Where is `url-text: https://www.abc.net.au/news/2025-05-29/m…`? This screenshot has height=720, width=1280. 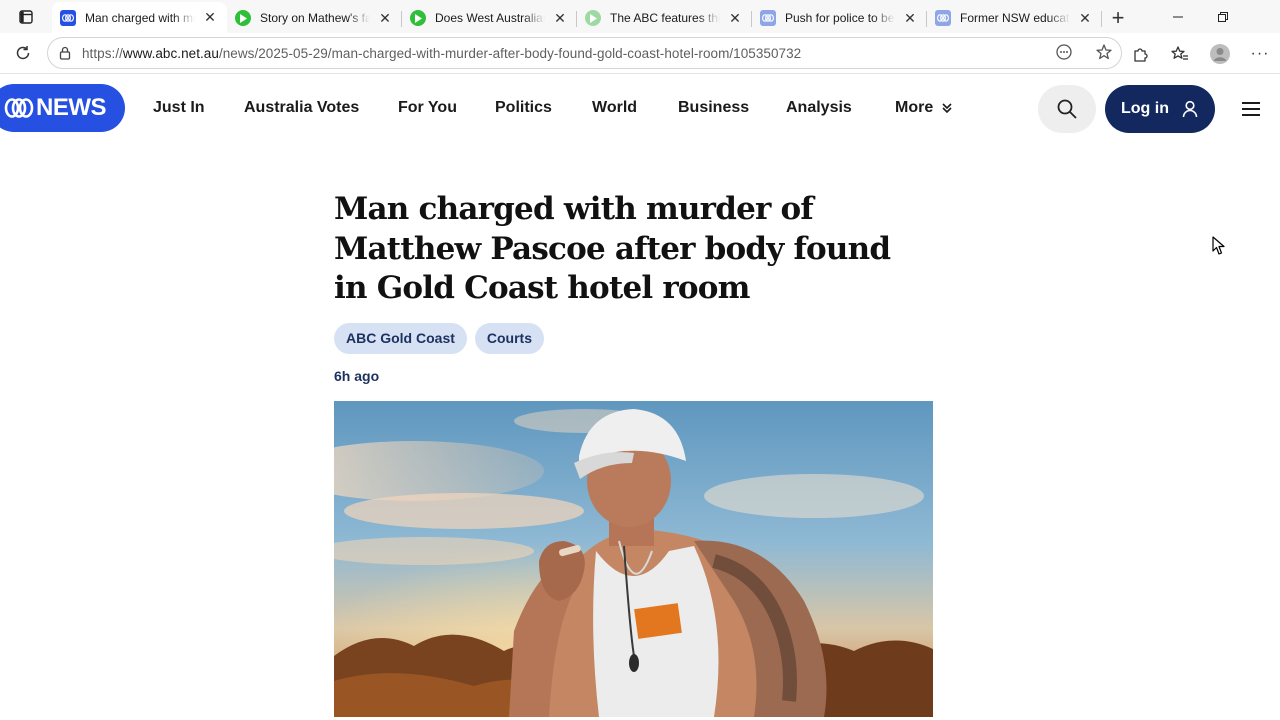 url-text: https://www.abc.net.au/news/2025-05-29/m… is located at coordinates (442, 53).